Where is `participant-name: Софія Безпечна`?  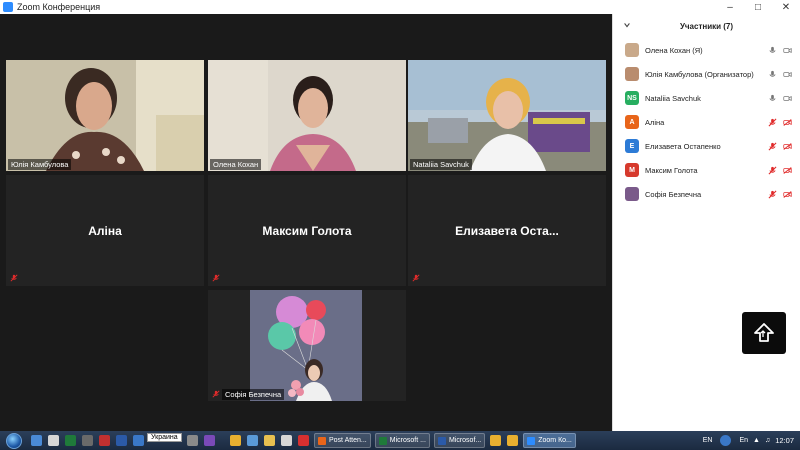
participant-name: Софія Безпечна is located at coordinates (673, 194).